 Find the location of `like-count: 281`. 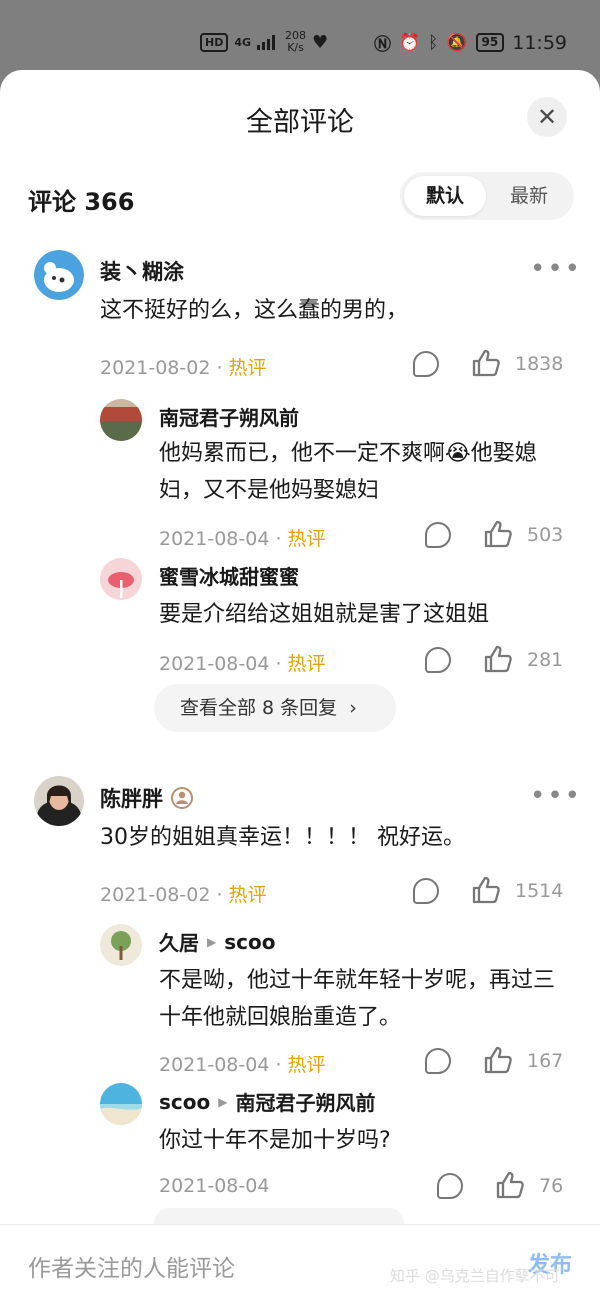

like-count: 281 is located at coordinates (545, 660).